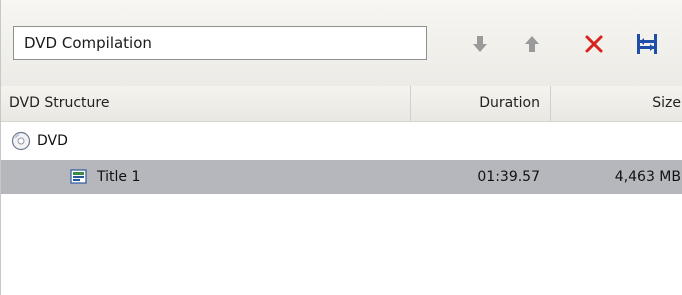 The width and height of the screenshot is (682, 295). I want to click on properties-icon, so click(647, 44).